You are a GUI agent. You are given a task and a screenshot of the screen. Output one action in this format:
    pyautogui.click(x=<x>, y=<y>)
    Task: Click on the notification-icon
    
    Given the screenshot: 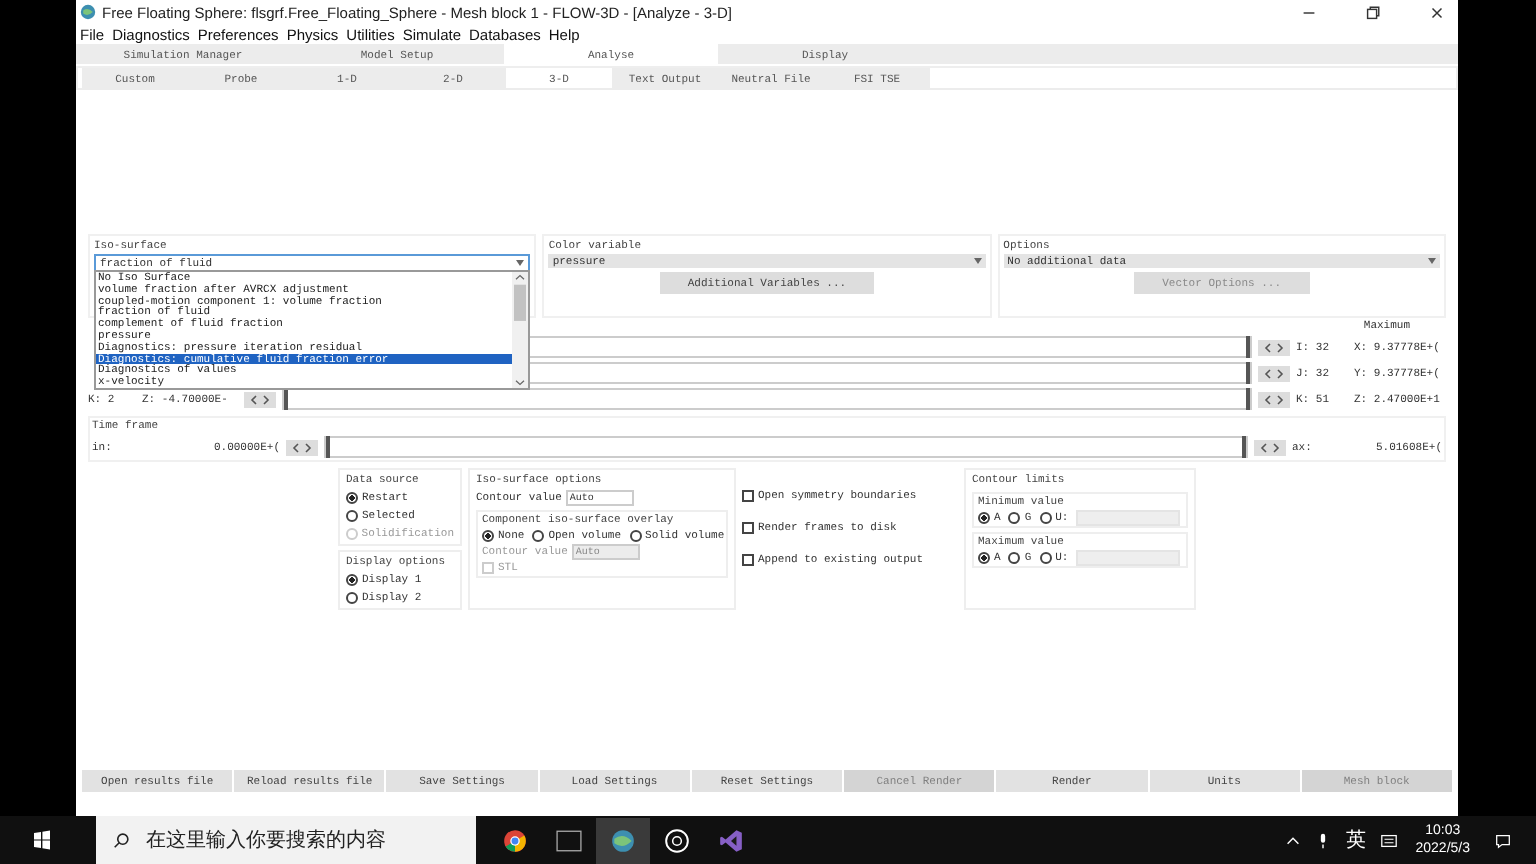 What is the action you would take?
    pyautogui.click(x=1503, y=840)
    